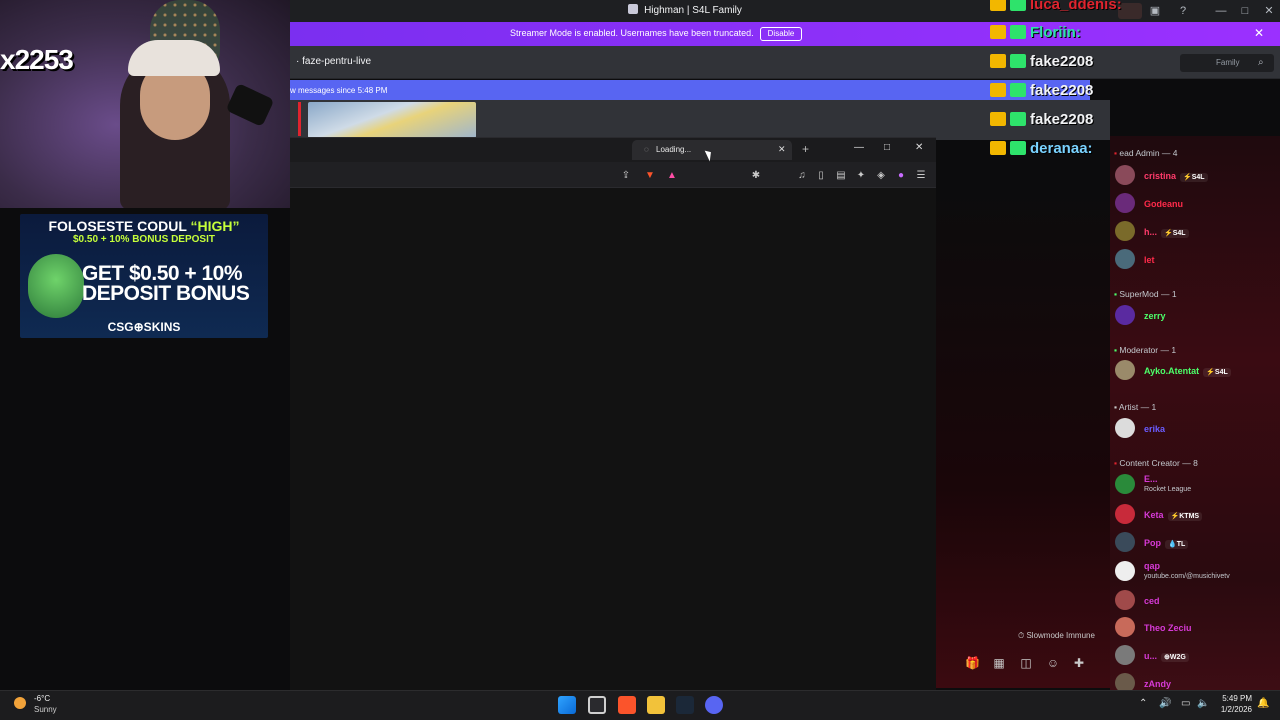  I want to click on member-name: Theo Zeciu, so click(1168, 628).